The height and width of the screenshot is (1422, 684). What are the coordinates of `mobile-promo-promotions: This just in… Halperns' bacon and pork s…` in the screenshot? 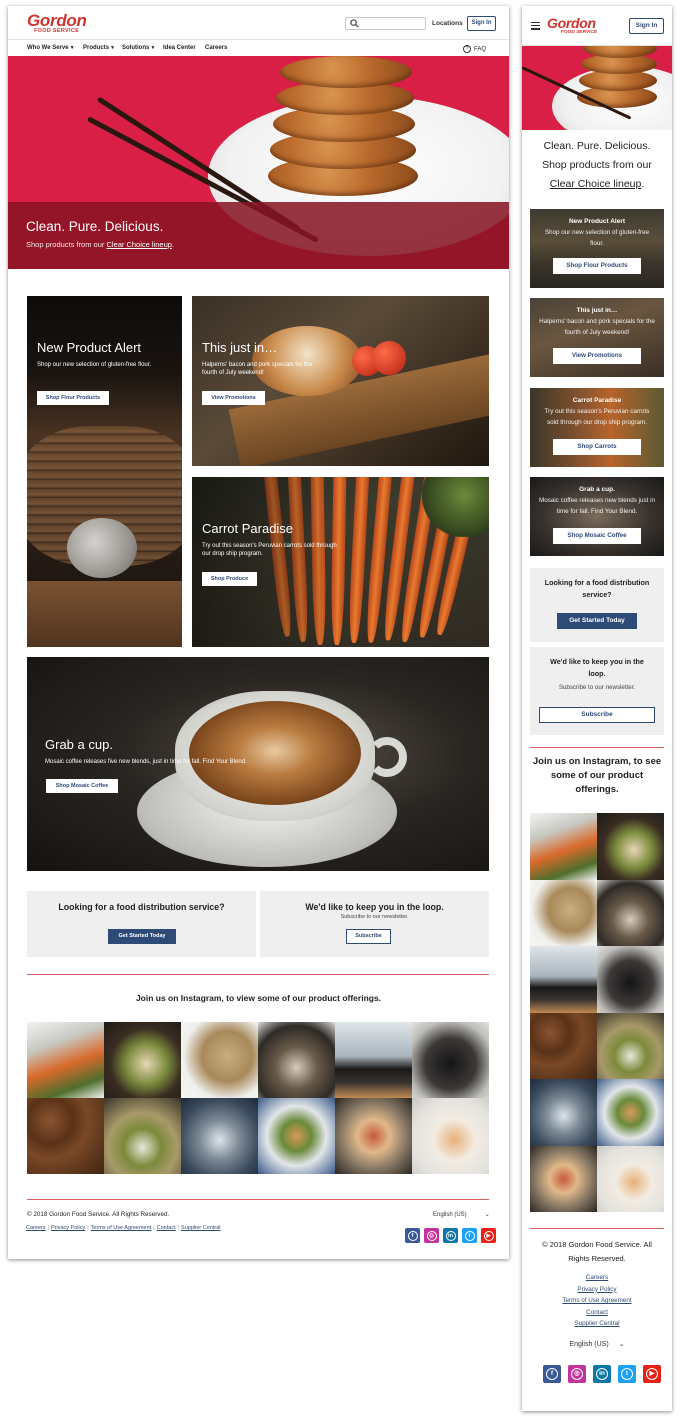 It's located at (597, 337).